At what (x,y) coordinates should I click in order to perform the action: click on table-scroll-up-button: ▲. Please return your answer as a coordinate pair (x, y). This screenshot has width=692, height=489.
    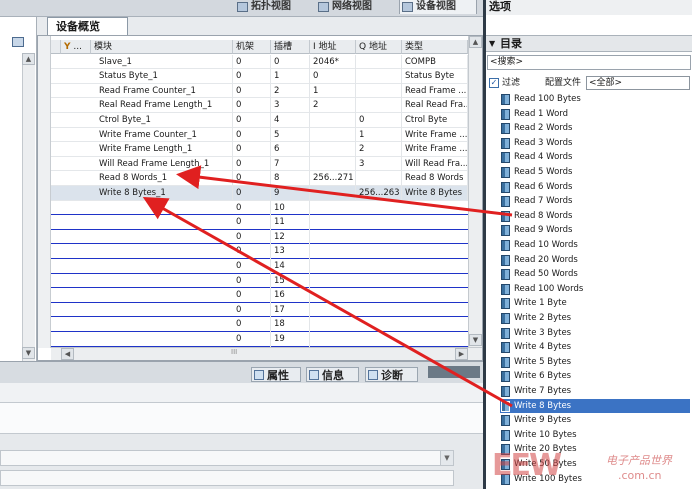
    Looking at the image, I should click on (475, 42).